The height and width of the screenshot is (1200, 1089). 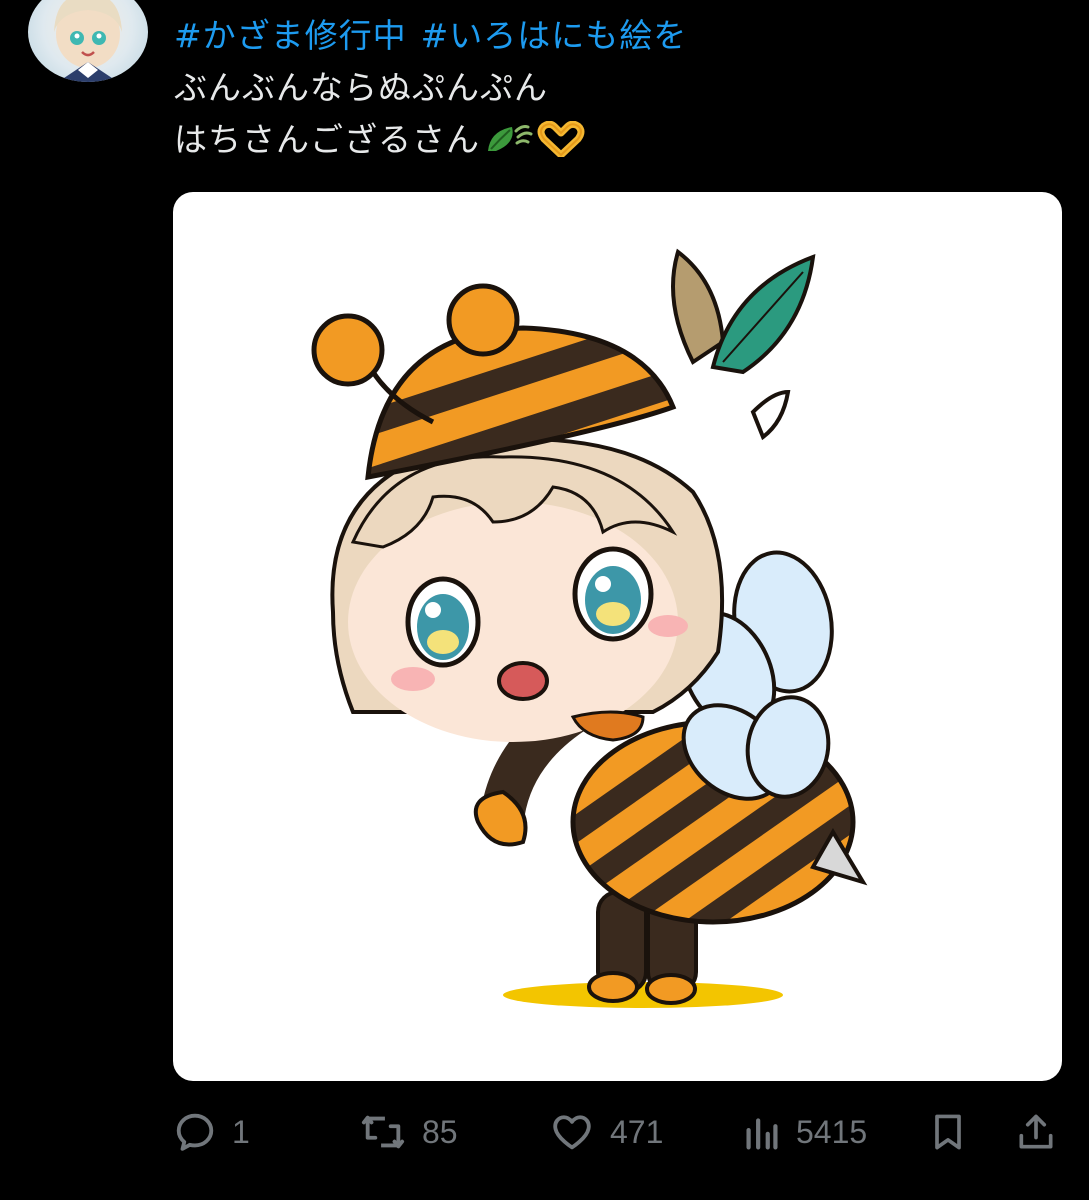 I want to click on tweet-line-2: はちさんござるさん, so click(x=327, y=139).